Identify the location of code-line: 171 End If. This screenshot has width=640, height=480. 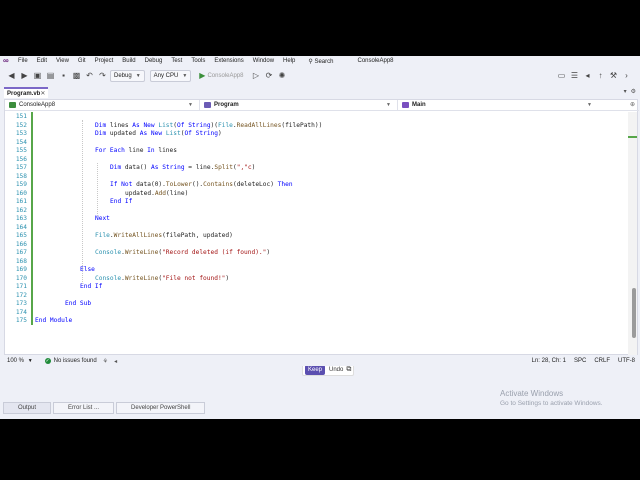
(315, 287).